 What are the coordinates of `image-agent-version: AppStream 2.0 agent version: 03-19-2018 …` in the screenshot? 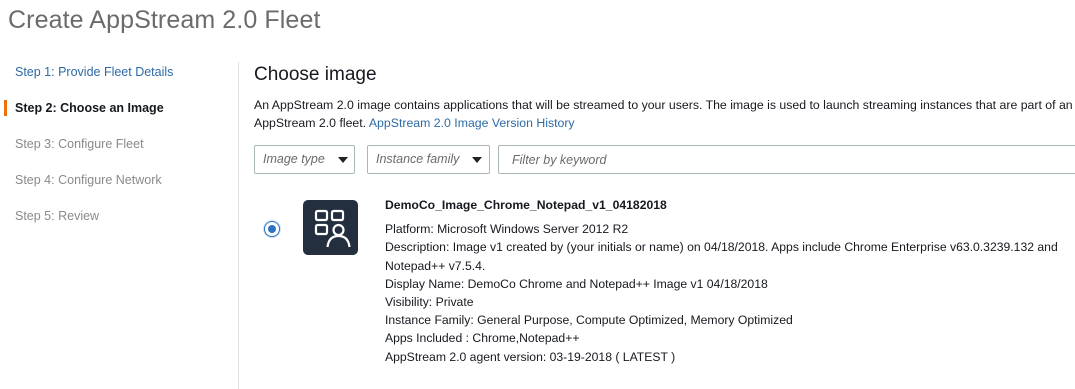 It's located at (530, 356).